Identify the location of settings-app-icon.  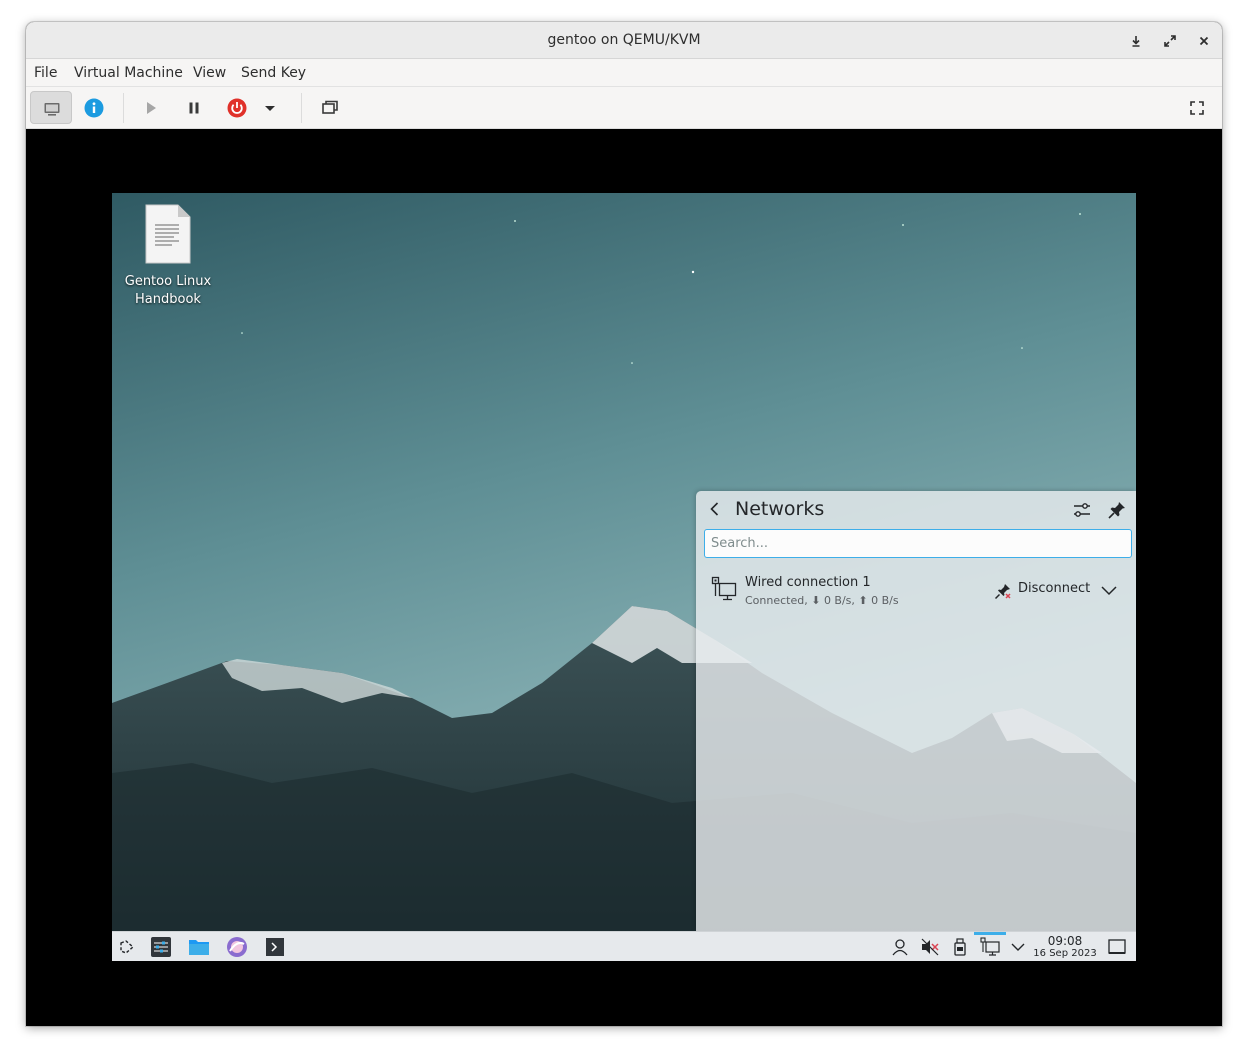
(161, 947).